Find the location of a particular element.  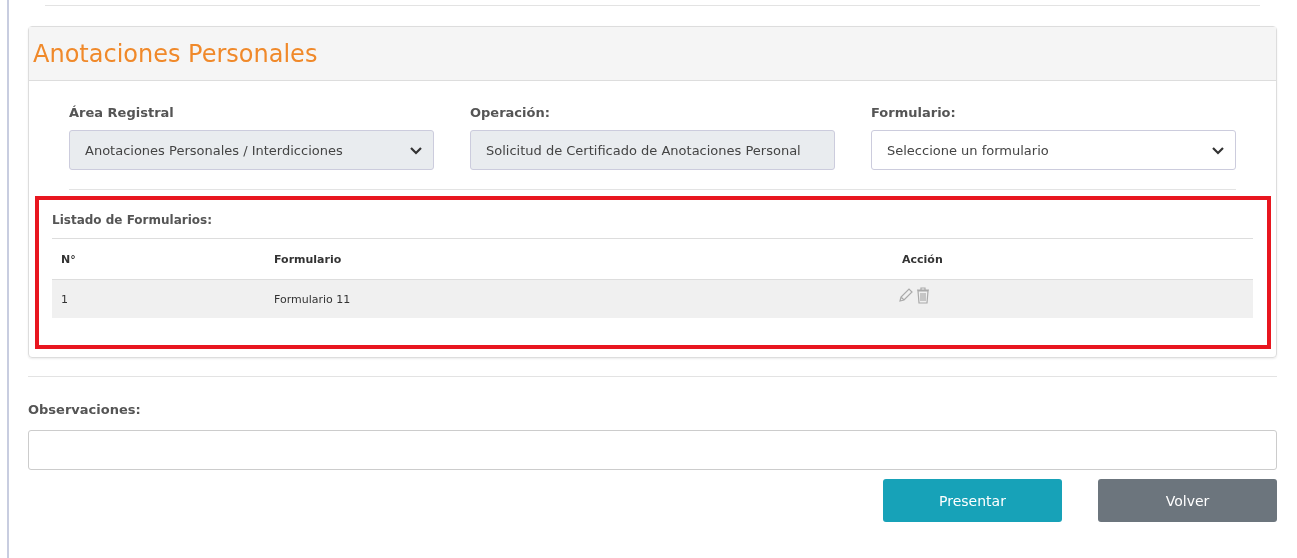

input-field is located at coordinates (652, 450).